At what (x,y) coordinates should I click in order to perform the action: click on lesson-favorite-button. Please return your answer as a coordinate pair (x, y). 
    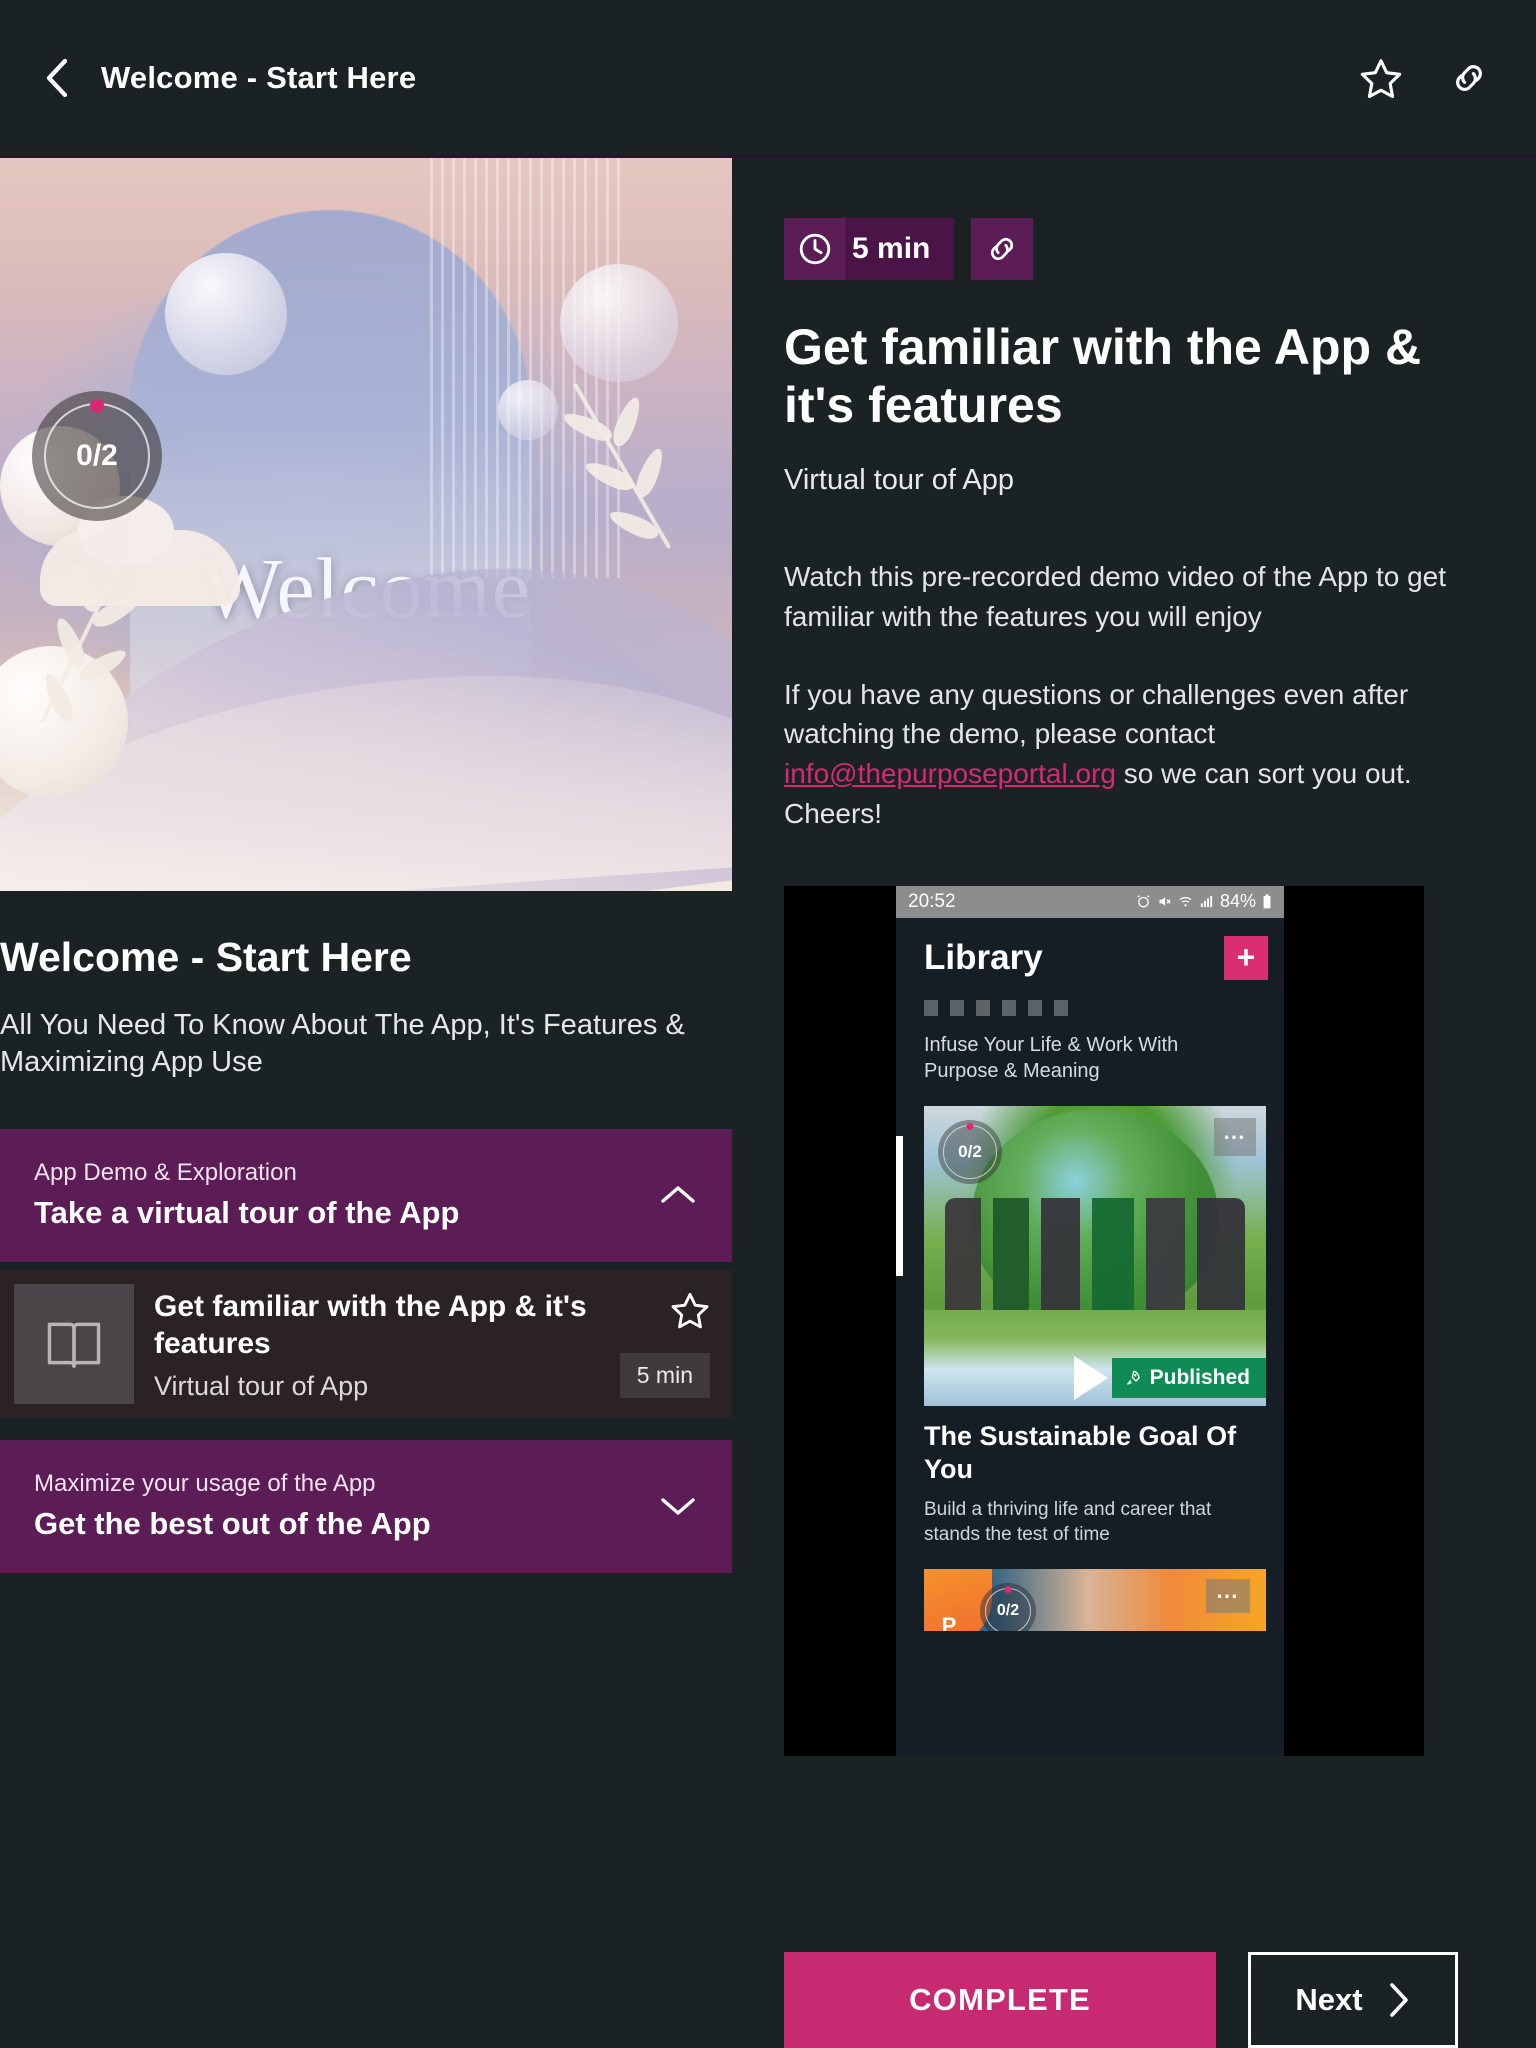
    Looking at the image, I should click on (690, 1312).